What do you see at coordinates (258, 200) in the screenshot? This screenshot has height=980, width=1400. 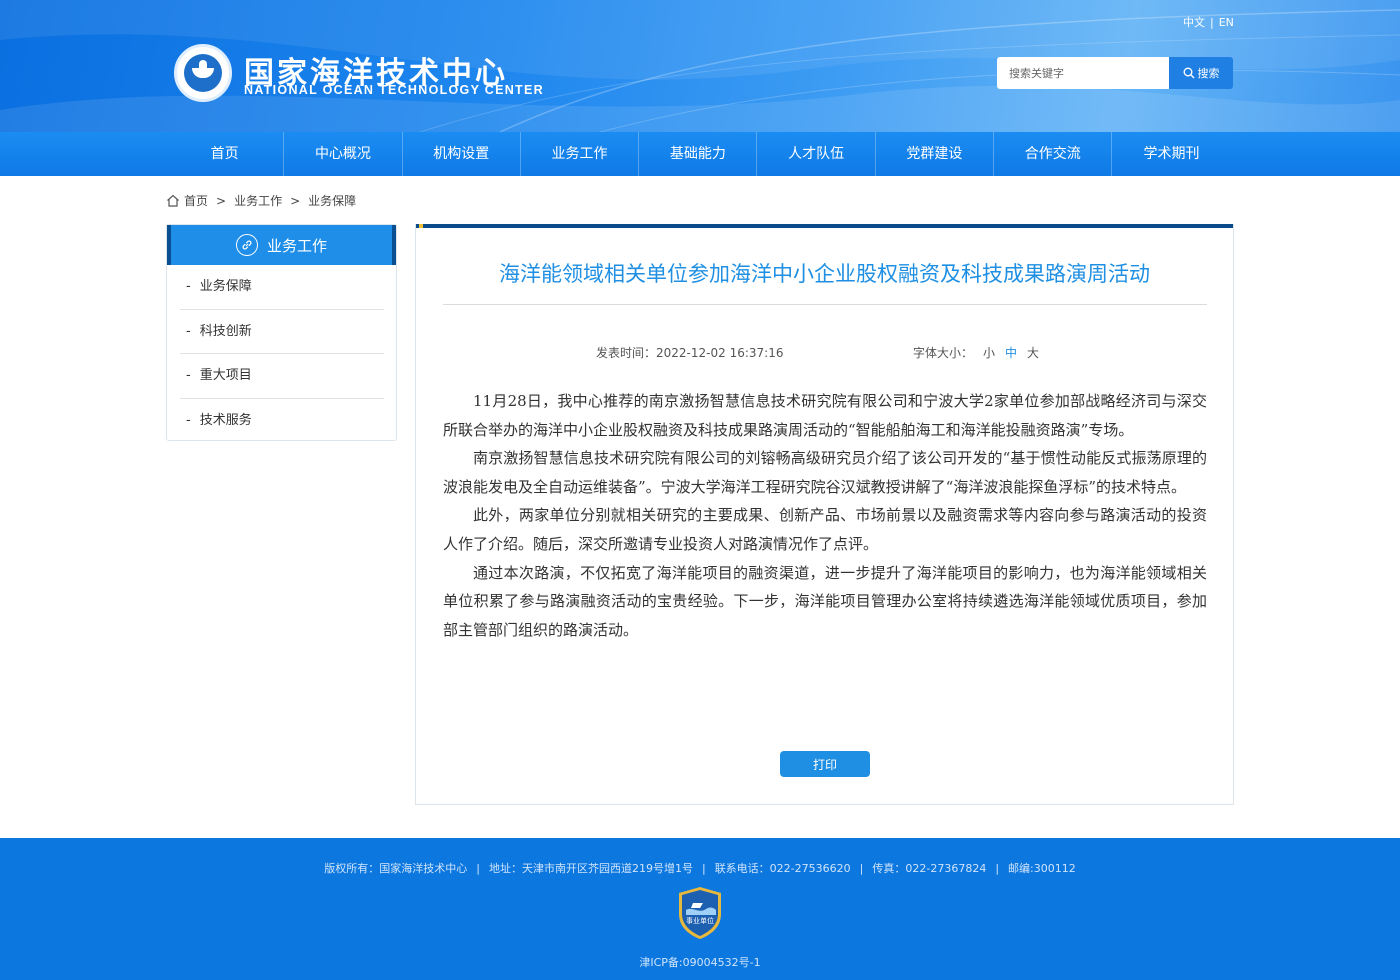 I see `breadcrumb-business: 业务工作` at bounding box center [258, 200].